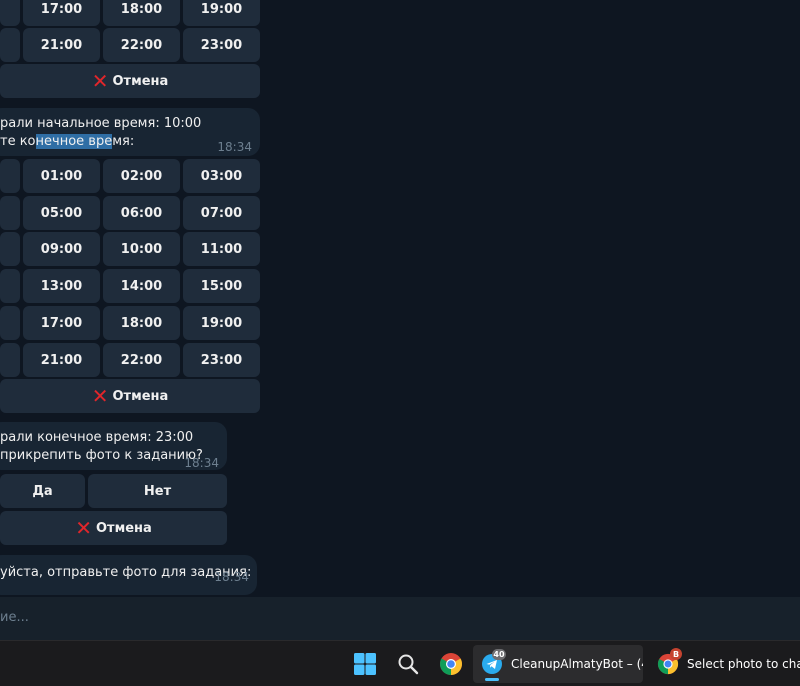 The width and height of the screenshot is (800, 686). What do you see at coordinates (221, 249) in the screenshot?
I see `time-button: 11:00` at bounding box center [221, 249].